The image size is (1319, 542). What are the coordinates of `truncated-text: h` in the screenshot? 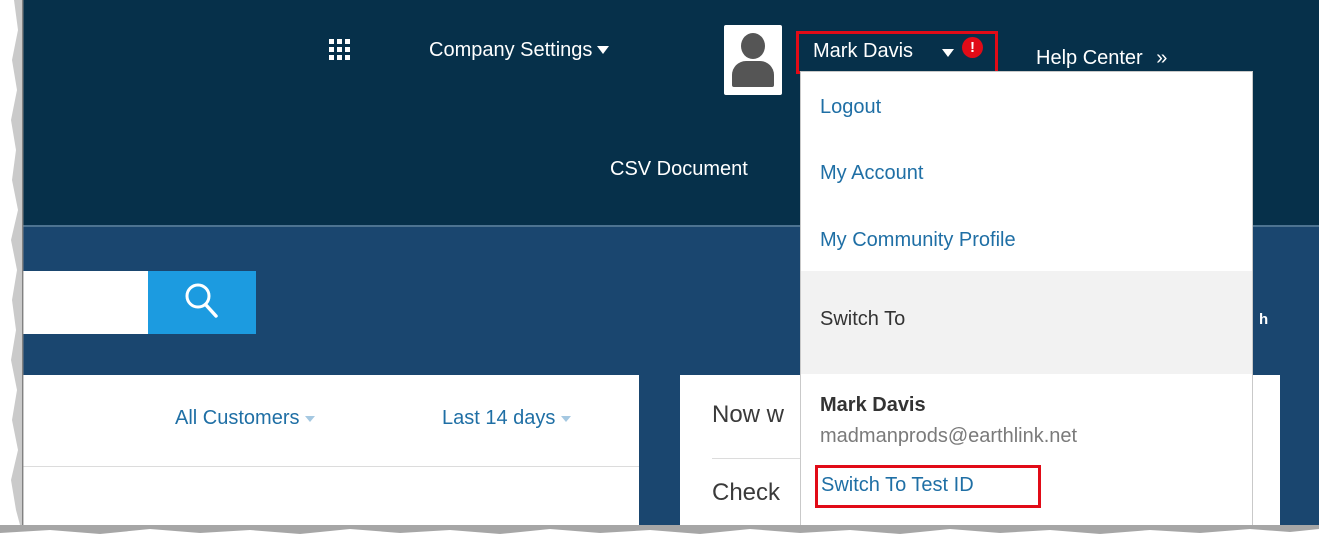 It's located at (1264, 319).